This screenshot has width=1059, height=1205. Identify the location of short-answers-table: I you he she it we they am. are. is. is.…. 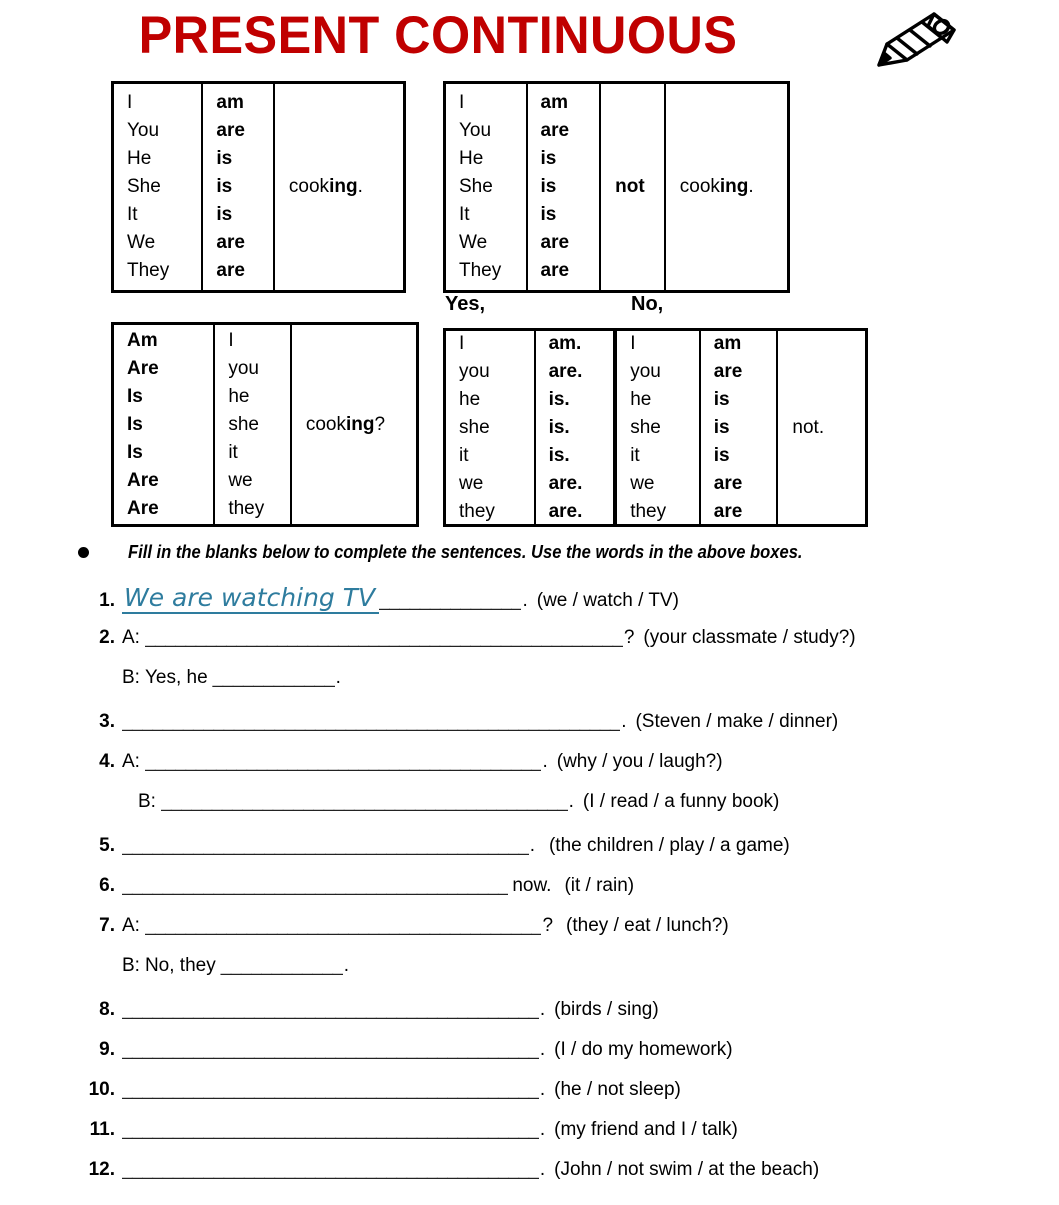
(655, 427).